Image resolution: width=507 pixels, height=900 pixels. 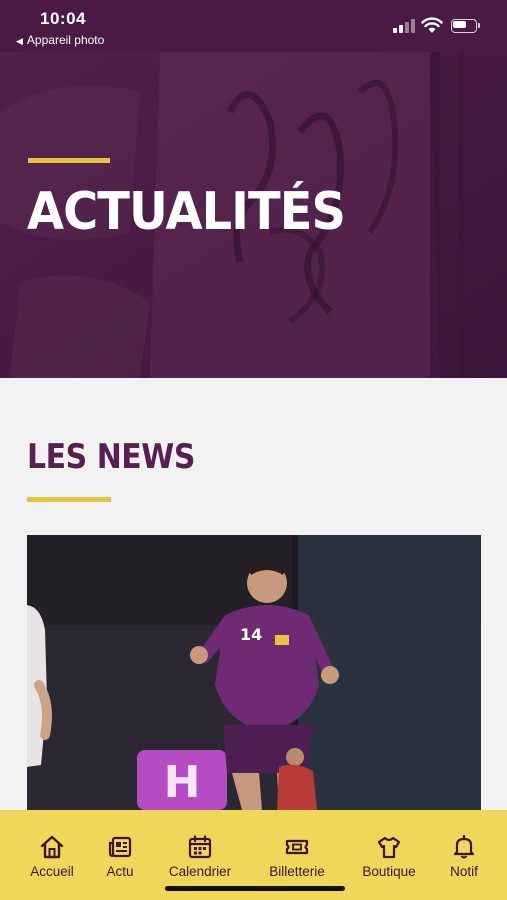 I want to click on shirt-icon, so click(x=389, y=847).